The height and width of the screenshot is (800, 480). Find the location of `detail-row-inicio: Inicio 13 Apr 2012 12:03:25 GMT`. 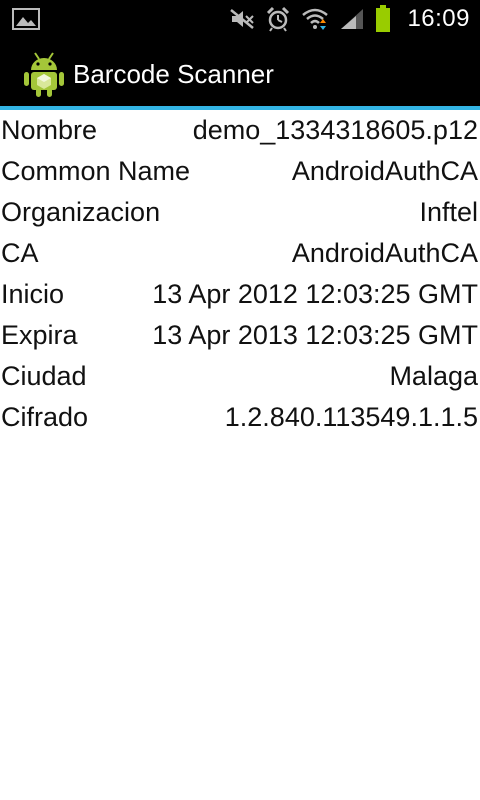

detail-row-inicio: Inicio 13 Apr 2012 12:03:25 GMT is located at coordinates (240, 294).